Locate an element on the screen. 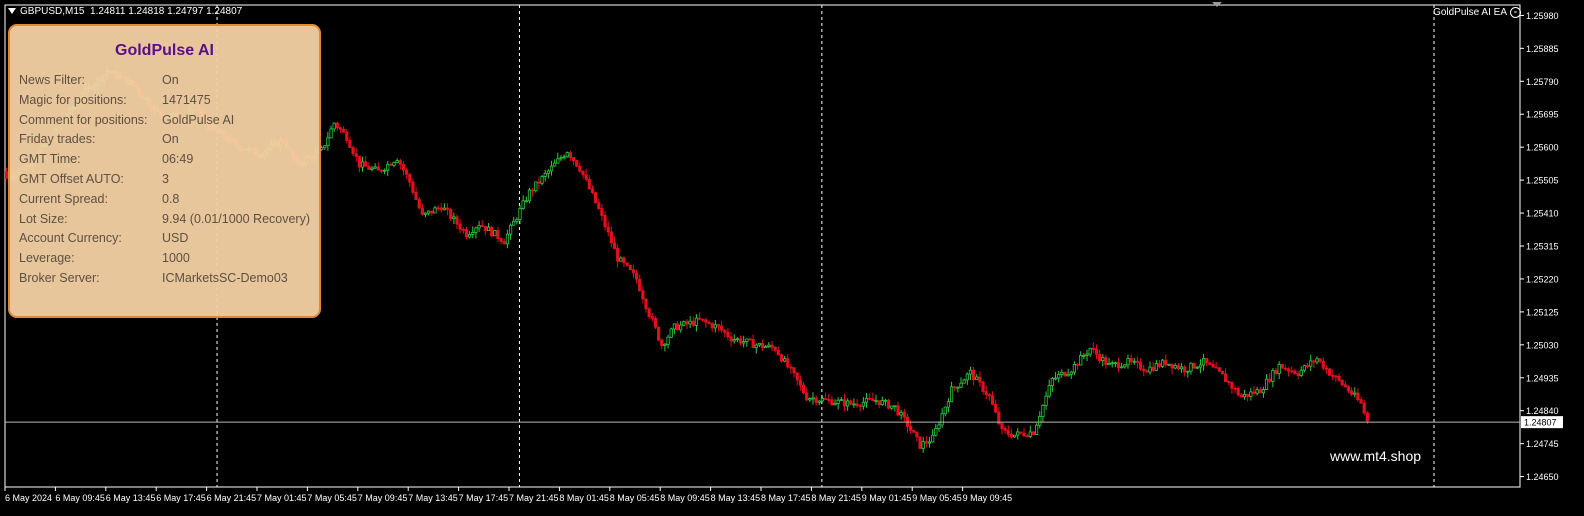  info-label: Magic for positions: is located at coordinates (73, 99).